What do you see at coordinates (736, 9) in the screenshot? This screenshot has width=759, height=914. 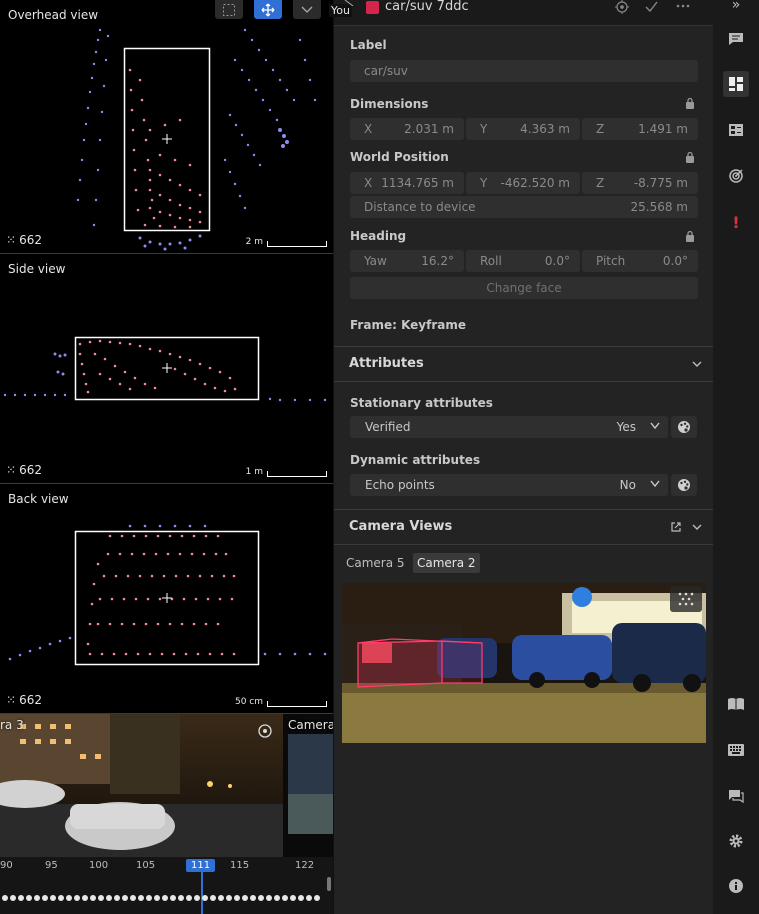 I see `collapse-sidebar-button: »` at bounding box center [736, 9].